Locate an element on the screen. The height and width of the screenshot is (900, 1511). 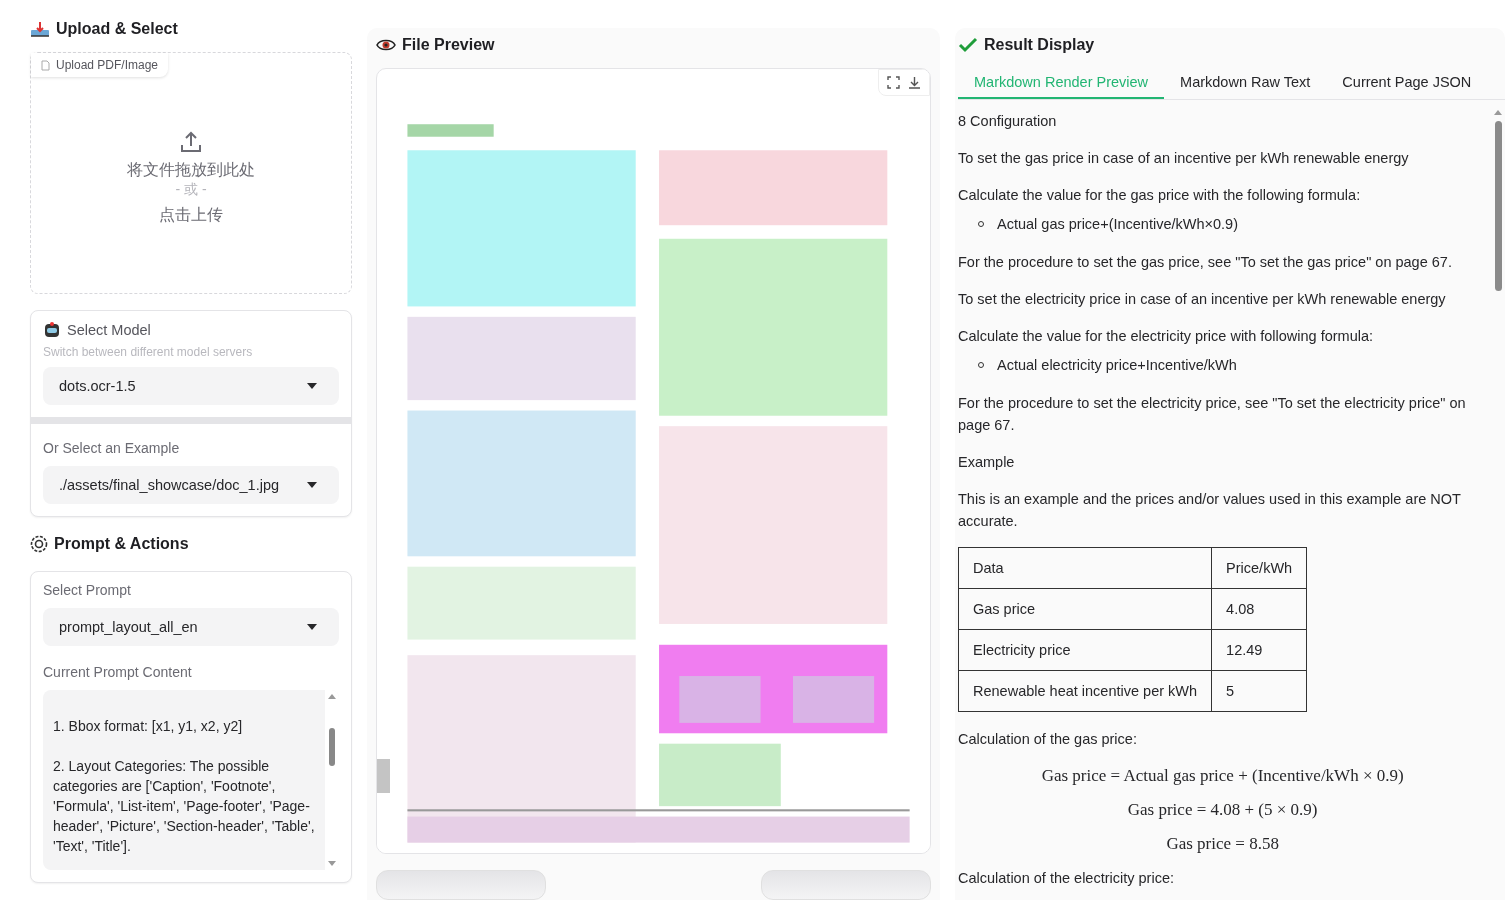
tab: Markdown Raw Text is located at coordinates (1245, 82).